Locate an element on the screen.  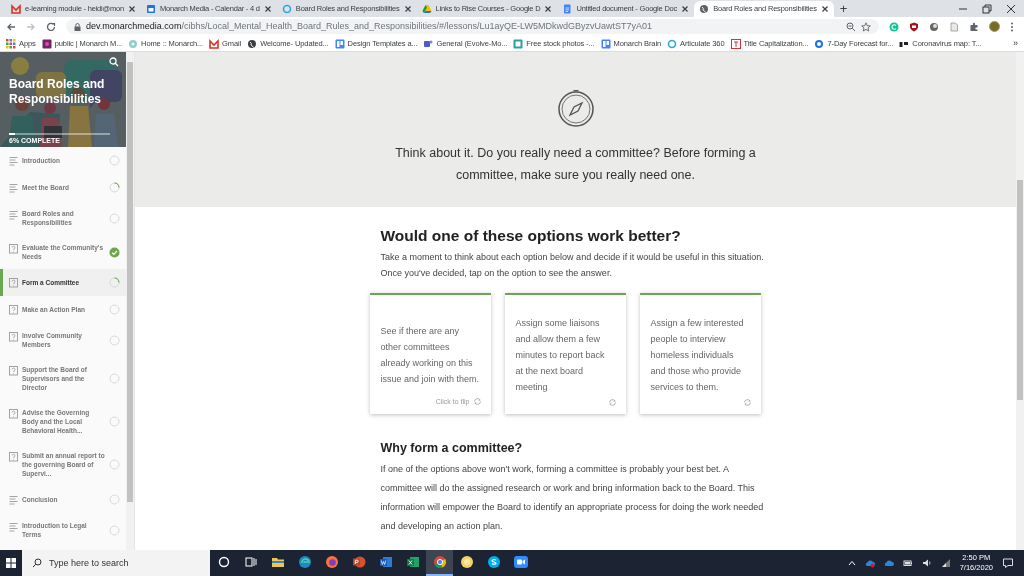
chevron-up-icon is located at coordinates (851, 563).